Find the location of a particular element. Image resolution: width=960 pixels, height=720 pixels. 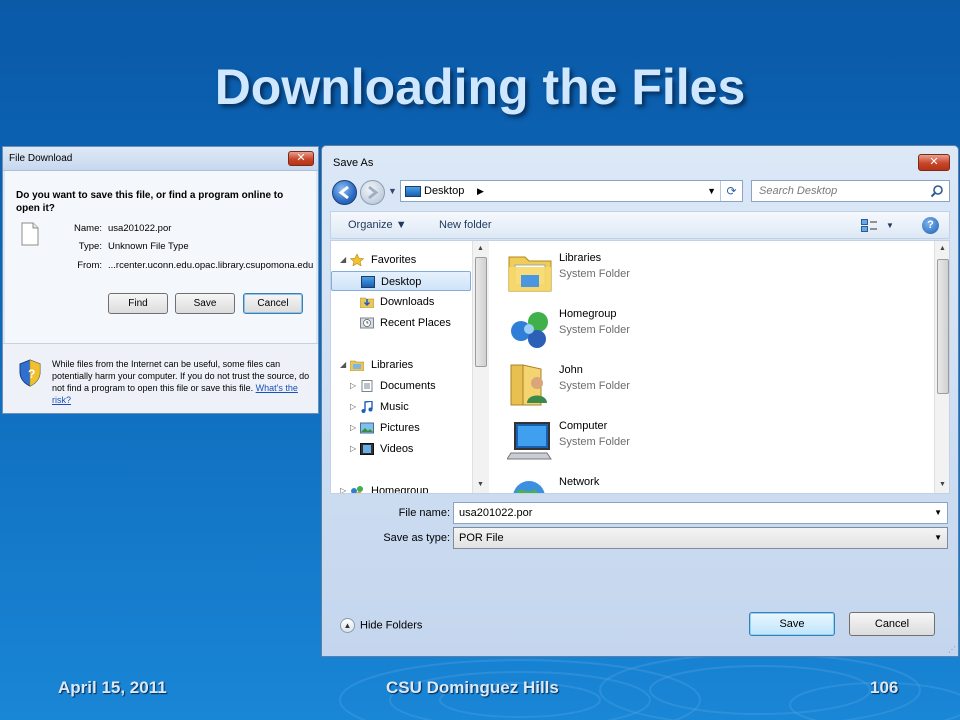

nav-item-recent-places: Recent Places is located at coordinates (401, 323).